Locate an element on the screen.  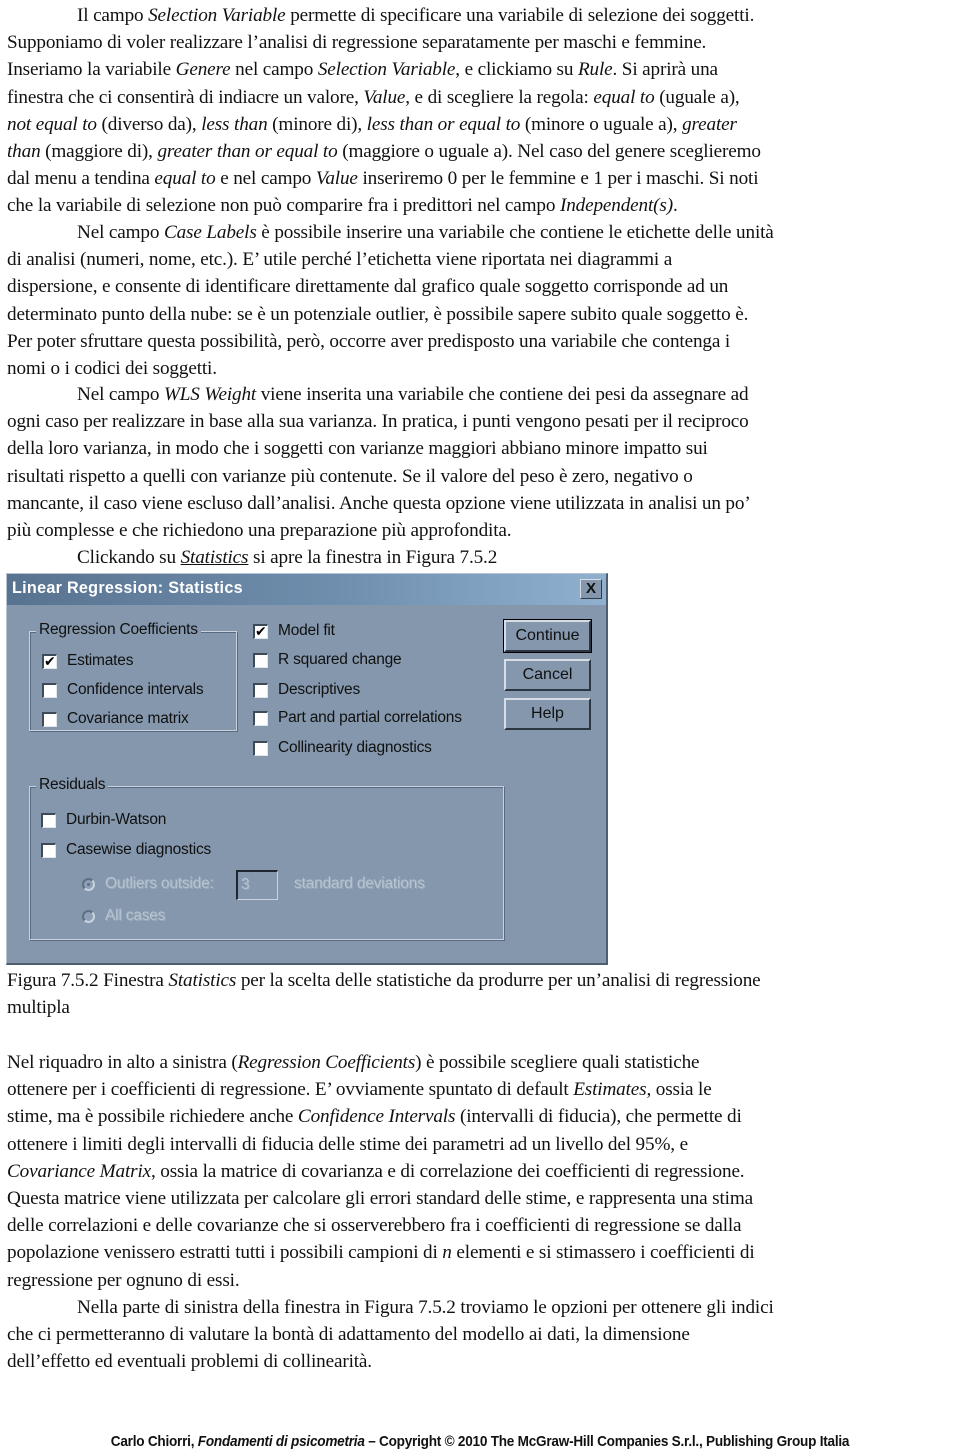
part-partial-correlations-label: Part and partial correlations is located at coordinates (370, 717).